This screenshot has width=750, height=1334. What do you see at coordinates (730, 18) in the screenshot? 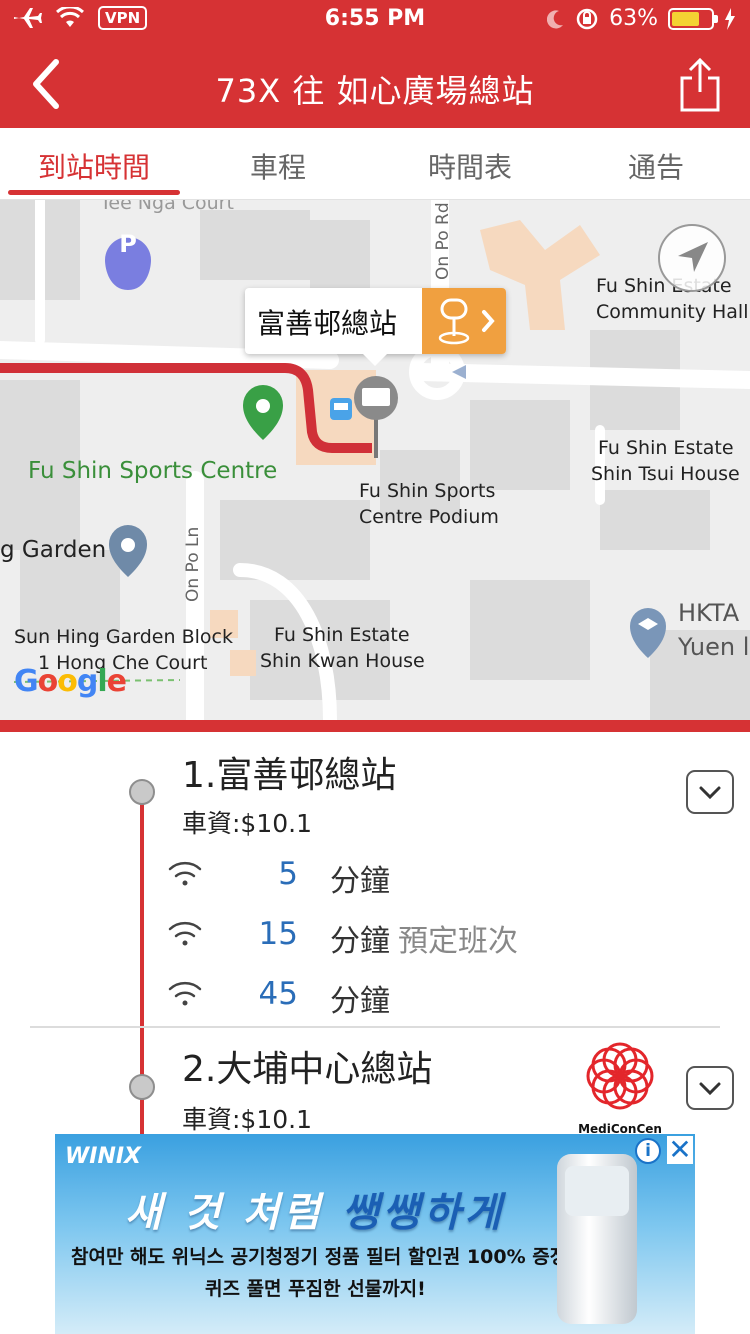
I see `charging-icon` at bounding box center [730, 18].